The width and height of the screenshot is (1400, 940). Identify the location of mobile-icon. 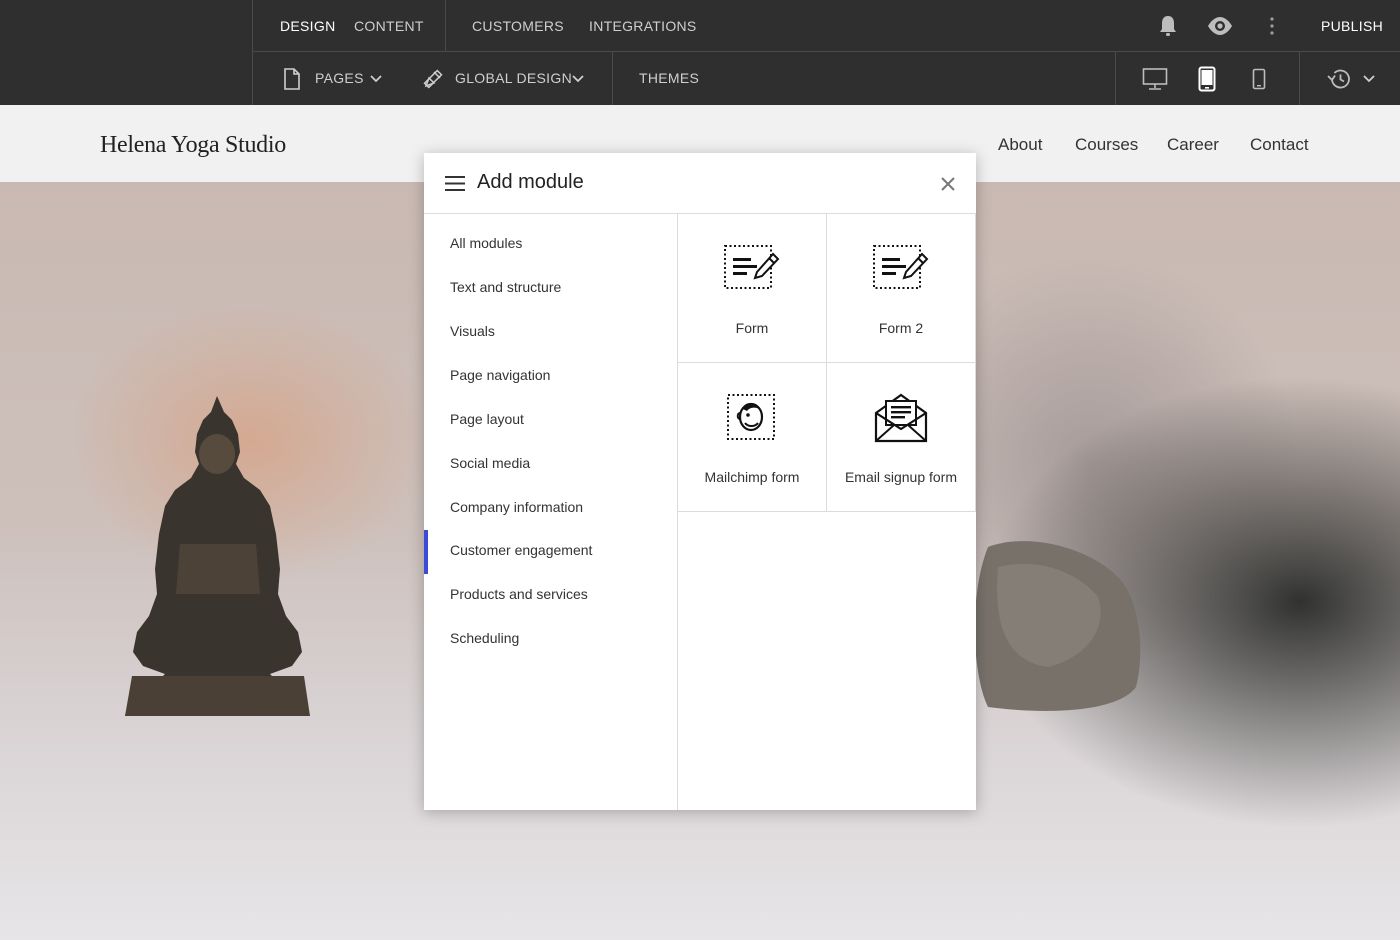
(1259, 79).